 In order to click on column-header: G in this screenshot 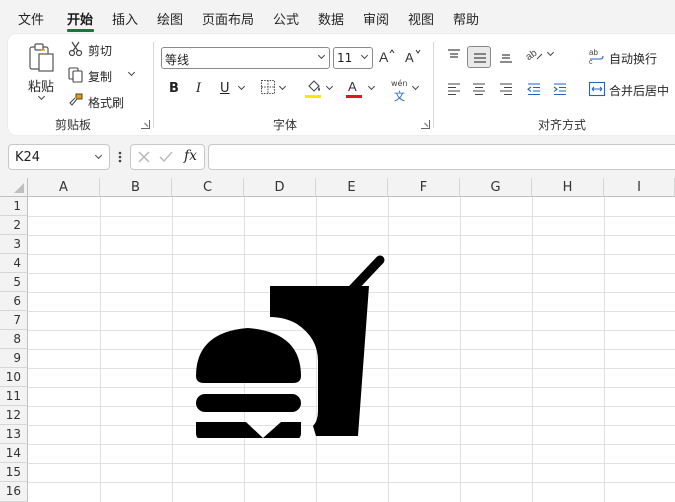, I will do `click(496, 187)`.